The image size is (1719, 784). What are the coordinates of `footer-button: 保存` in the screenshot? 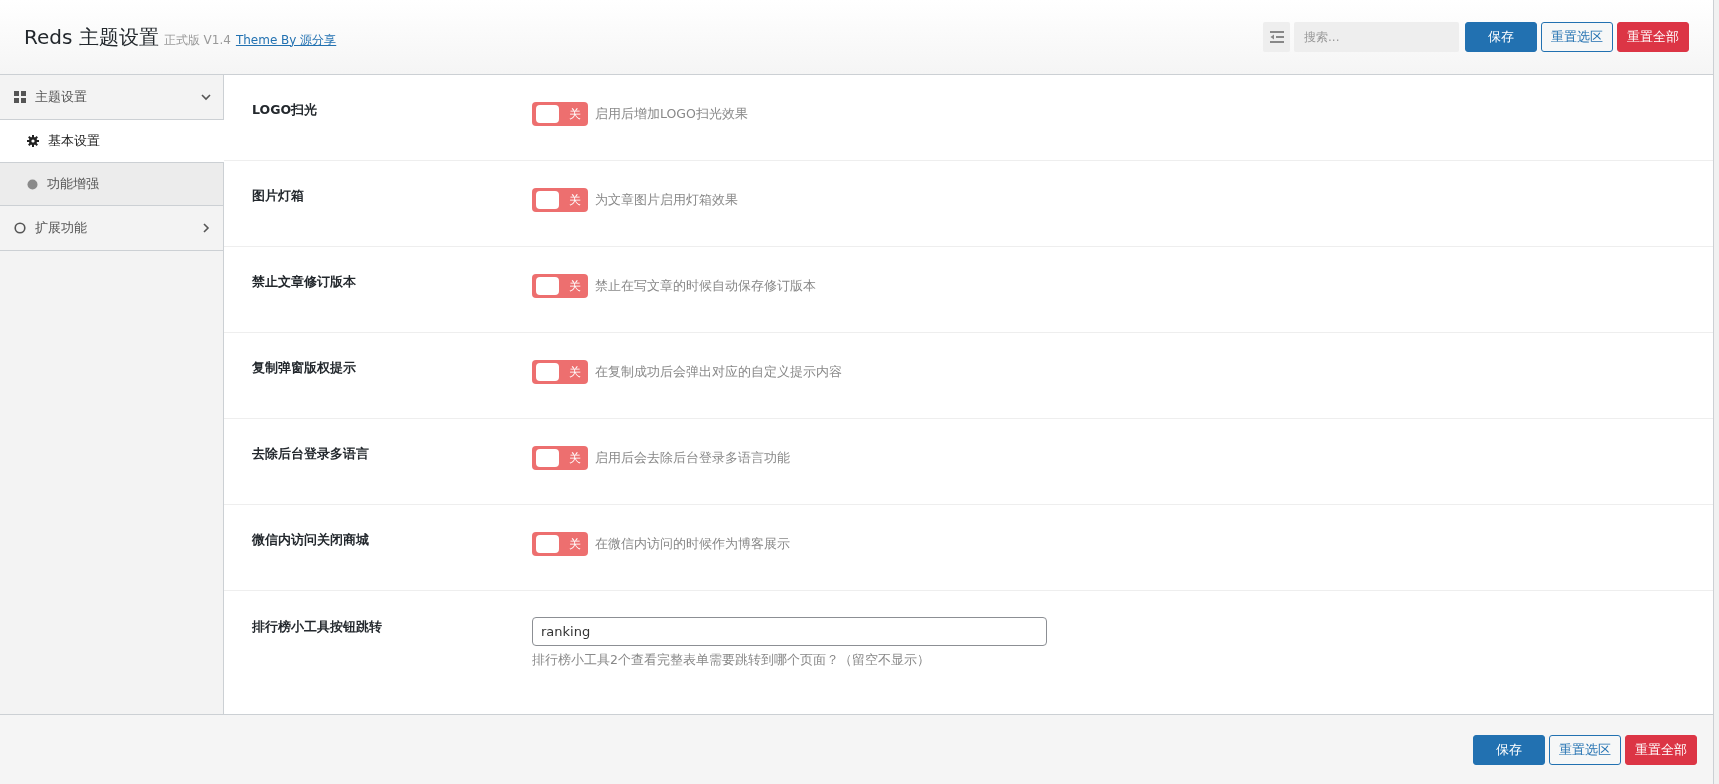 It's located at (1509, 749).